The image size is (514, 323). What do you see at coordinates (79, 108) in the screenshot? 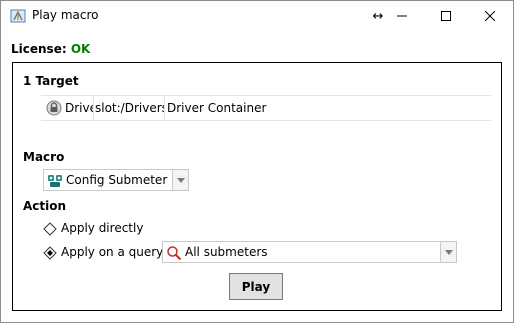
I see `target-name: Drive` at bounding box center [79, 108].